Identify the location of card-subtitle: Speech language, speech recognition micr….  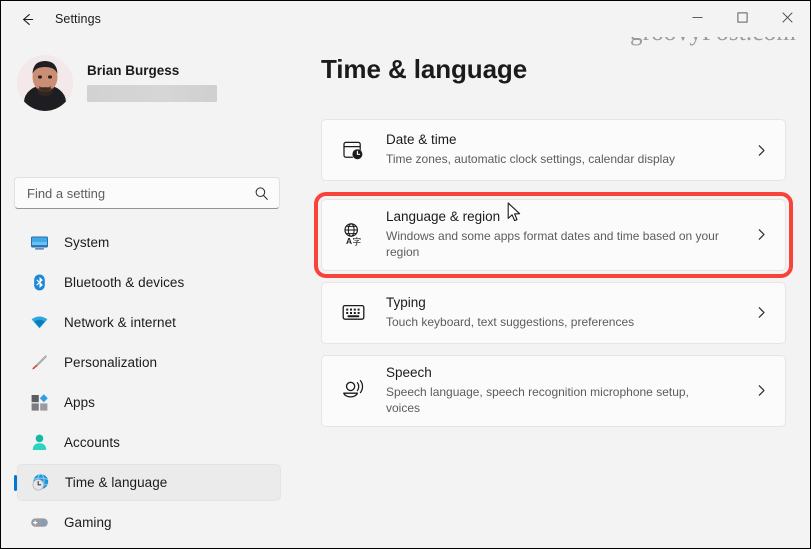
(537, 399).